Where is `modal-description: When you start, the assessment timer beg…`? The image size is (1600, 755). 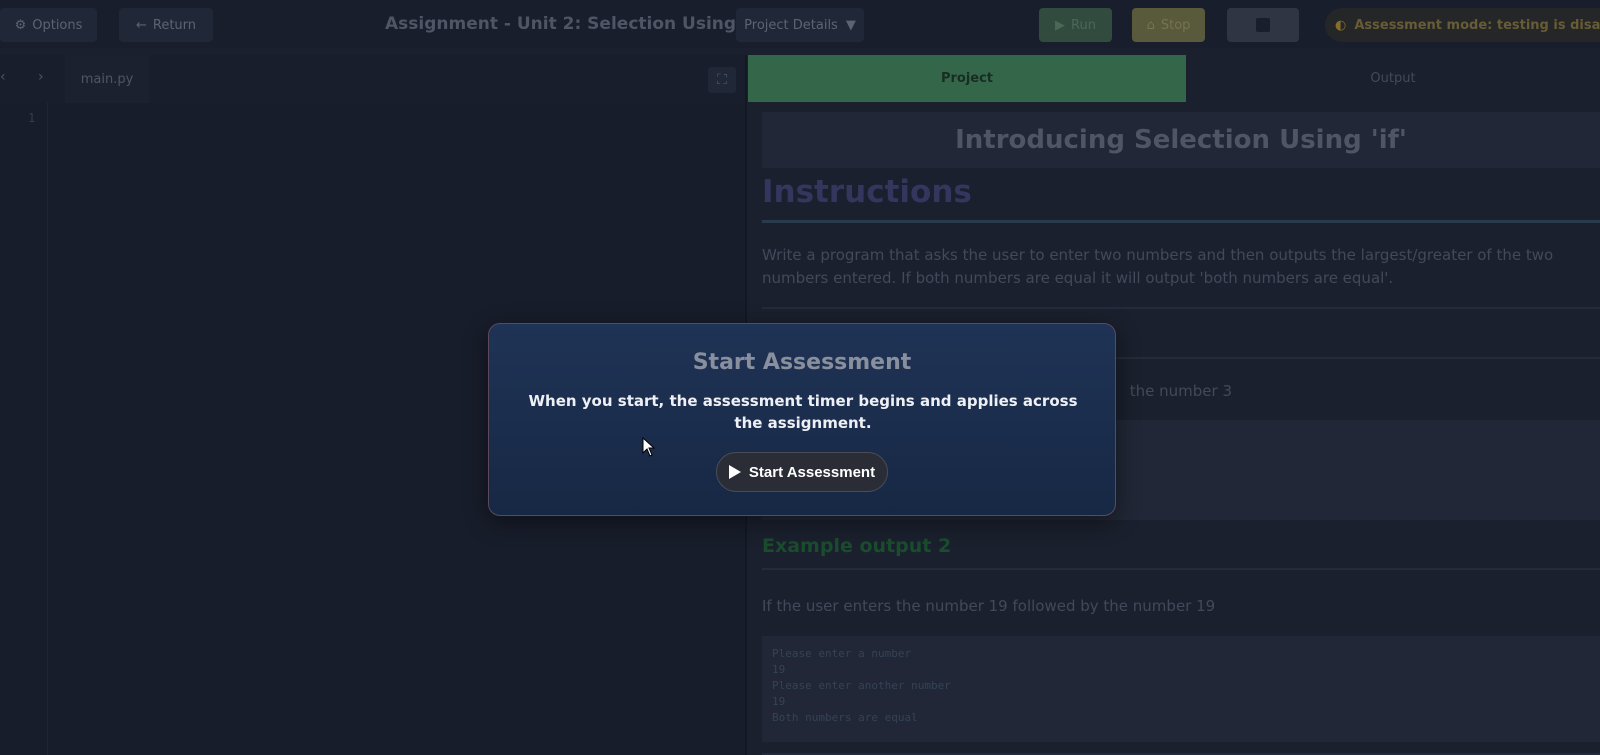
modal-description: When you start, the assessment timer beg… is located at coordinates (803, 412).